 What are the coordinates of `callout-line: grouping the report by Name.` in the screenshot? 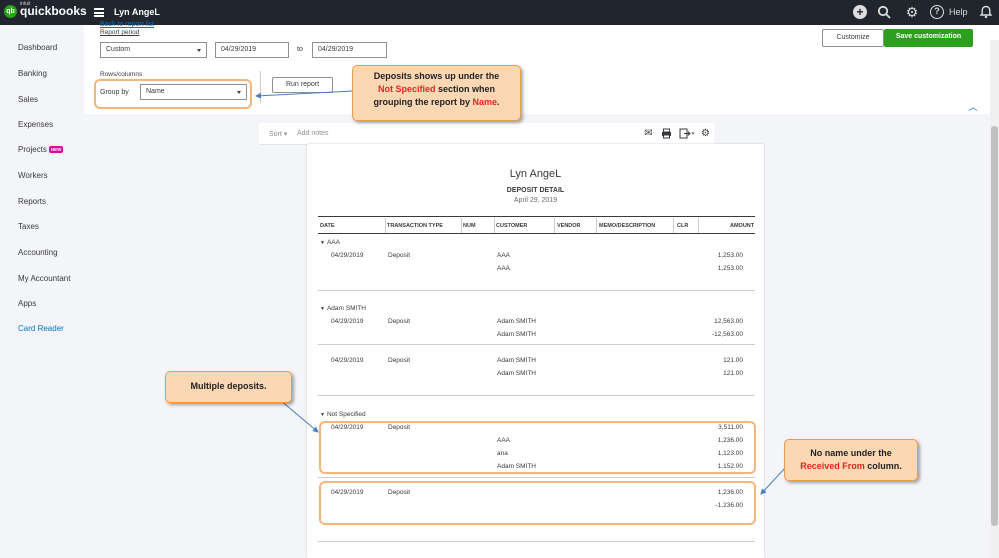 It's located at (436, 102).